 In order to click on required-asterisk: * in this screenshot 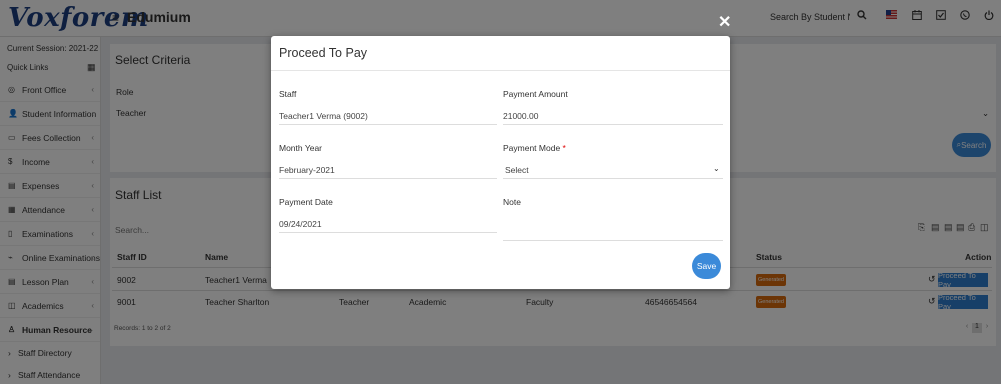, I will do `click(564, 148)`.